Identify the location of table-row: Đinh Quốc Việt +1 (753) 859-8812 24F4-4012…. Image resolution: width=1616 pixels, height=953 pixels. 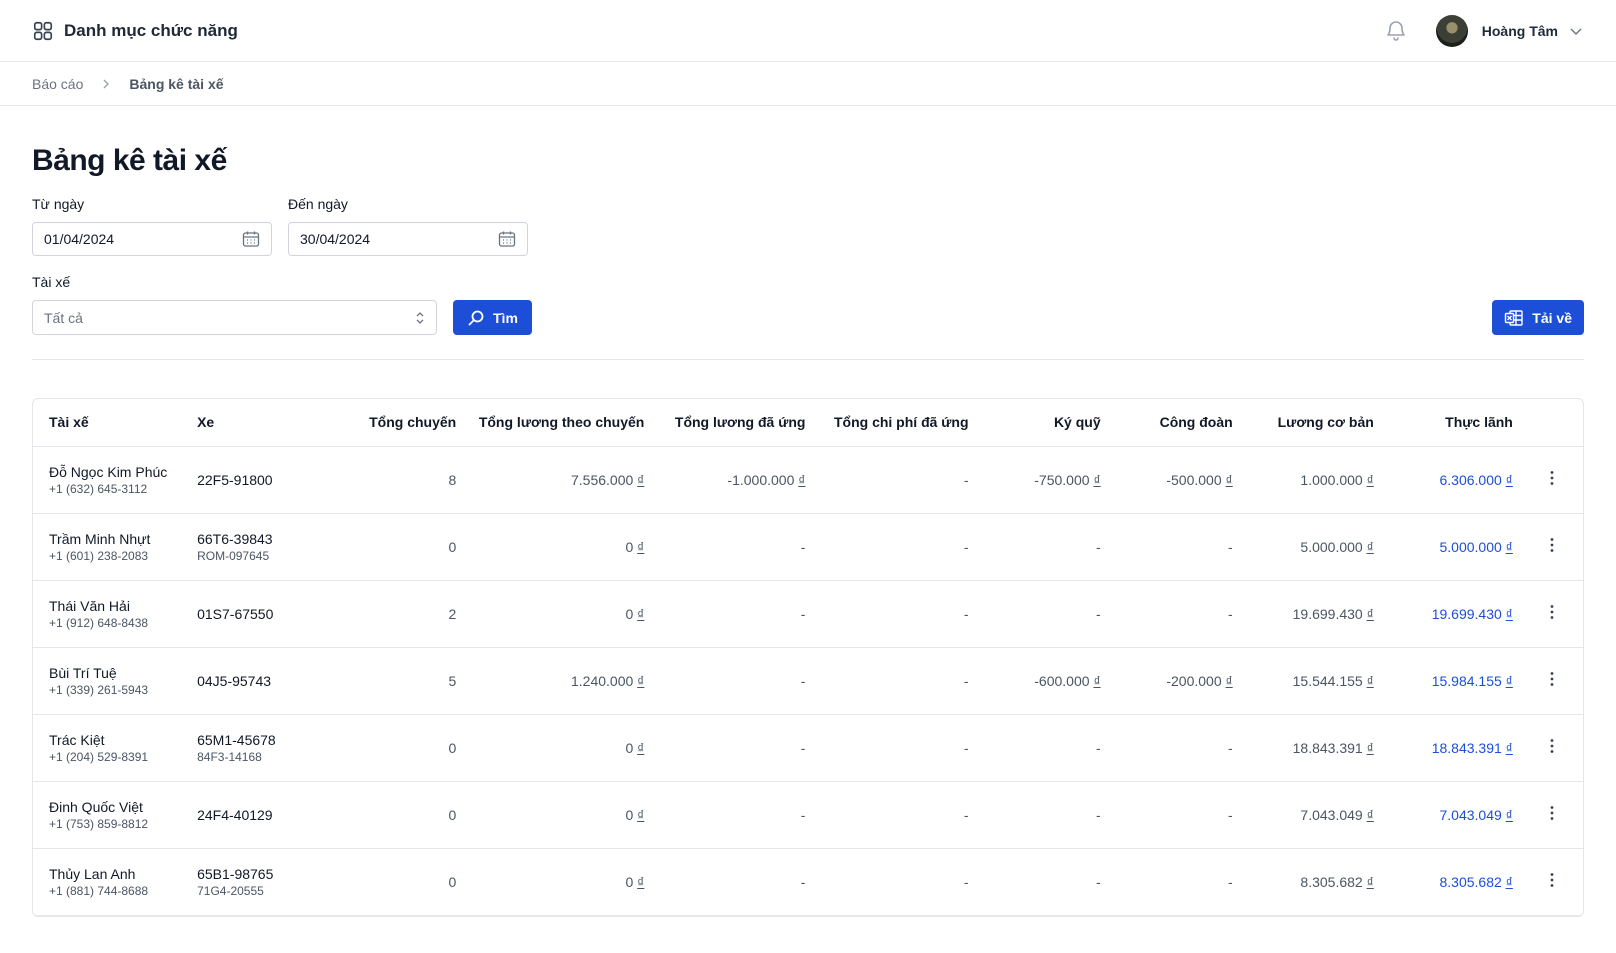
(808, 815).